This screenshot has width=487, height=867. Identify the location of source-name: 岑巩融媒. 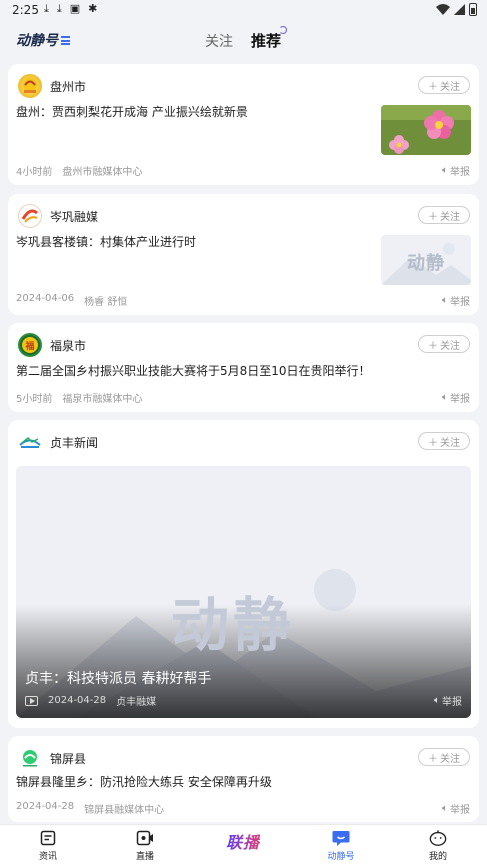
(74, 216).